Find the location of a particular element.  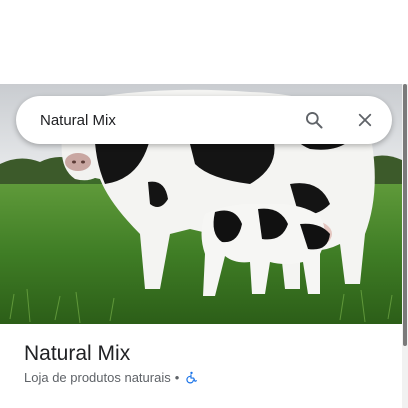

search-icon is located at coordinates (314, 120).